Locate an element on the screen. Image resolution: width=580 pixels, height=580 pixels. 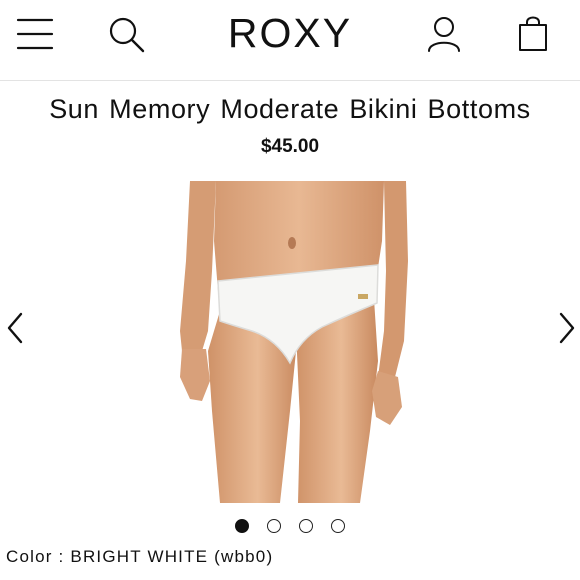
gallery-pagination is located at coordinates (292, 528).